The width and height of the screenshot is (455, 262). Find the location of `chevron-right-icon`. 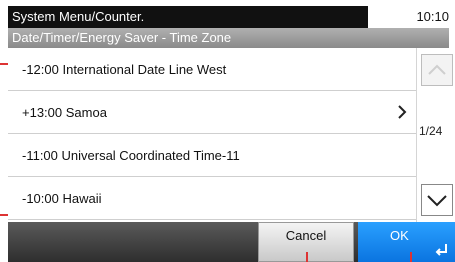

chevron-right-icon is located at coordinates (402, 112).